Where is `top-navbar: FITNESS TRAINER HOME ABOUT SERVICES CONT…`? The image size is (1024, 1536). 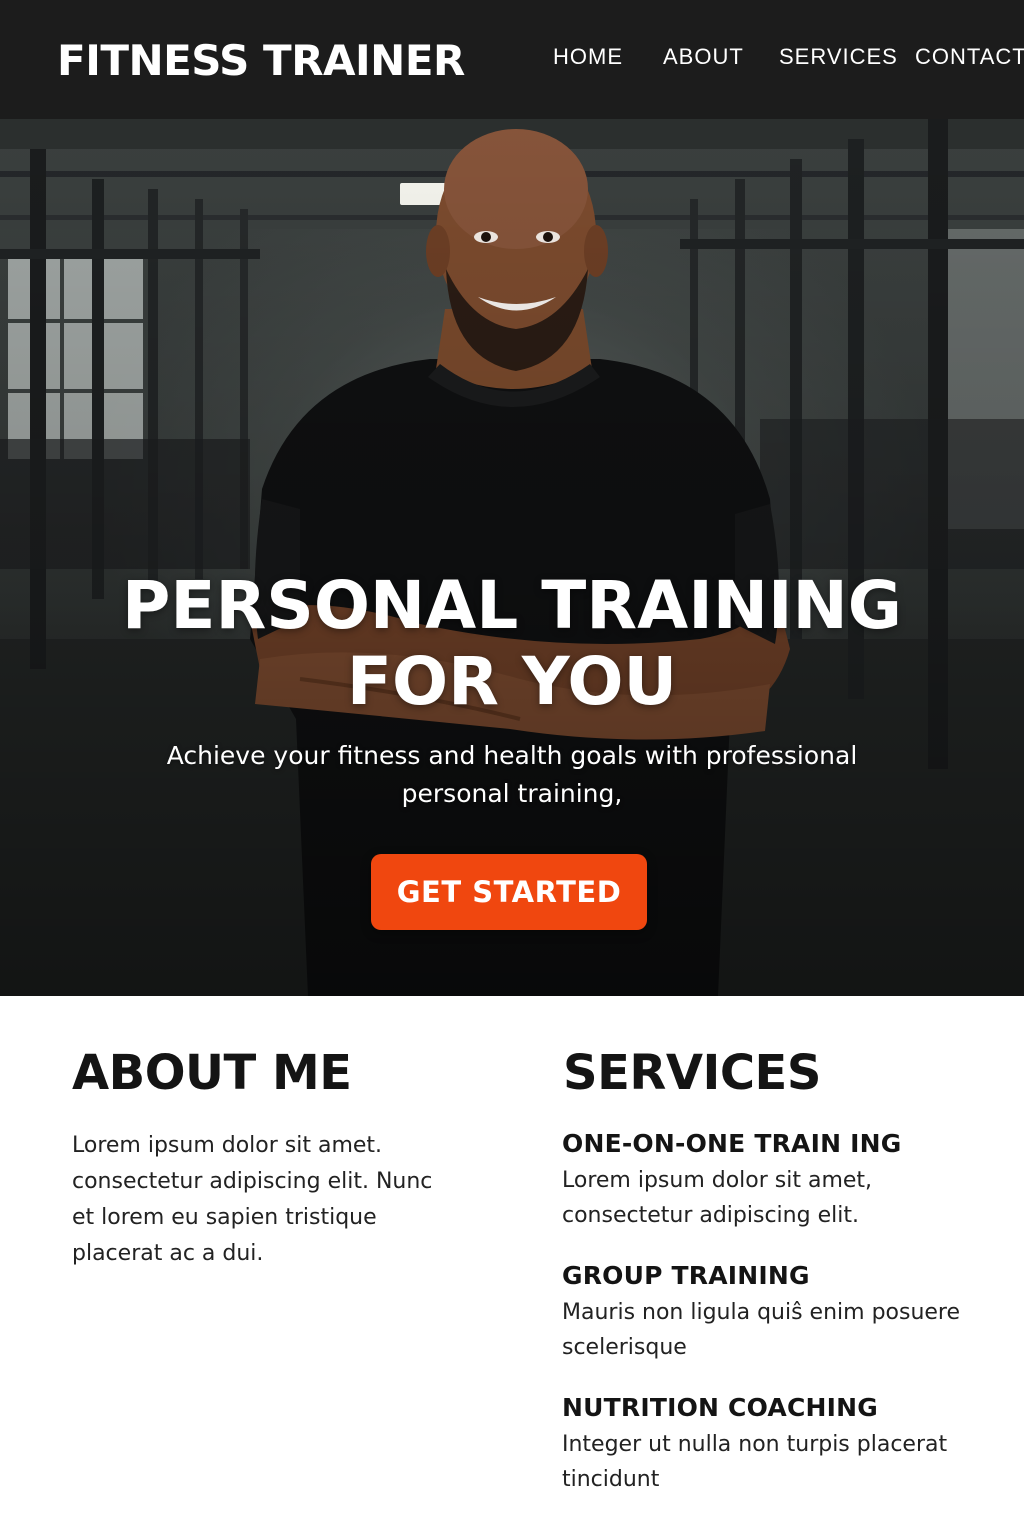 top-navbar: FITNESS TRAINER HOME ABOUT SERVICES CONT… is located at coordinates (512, 59).